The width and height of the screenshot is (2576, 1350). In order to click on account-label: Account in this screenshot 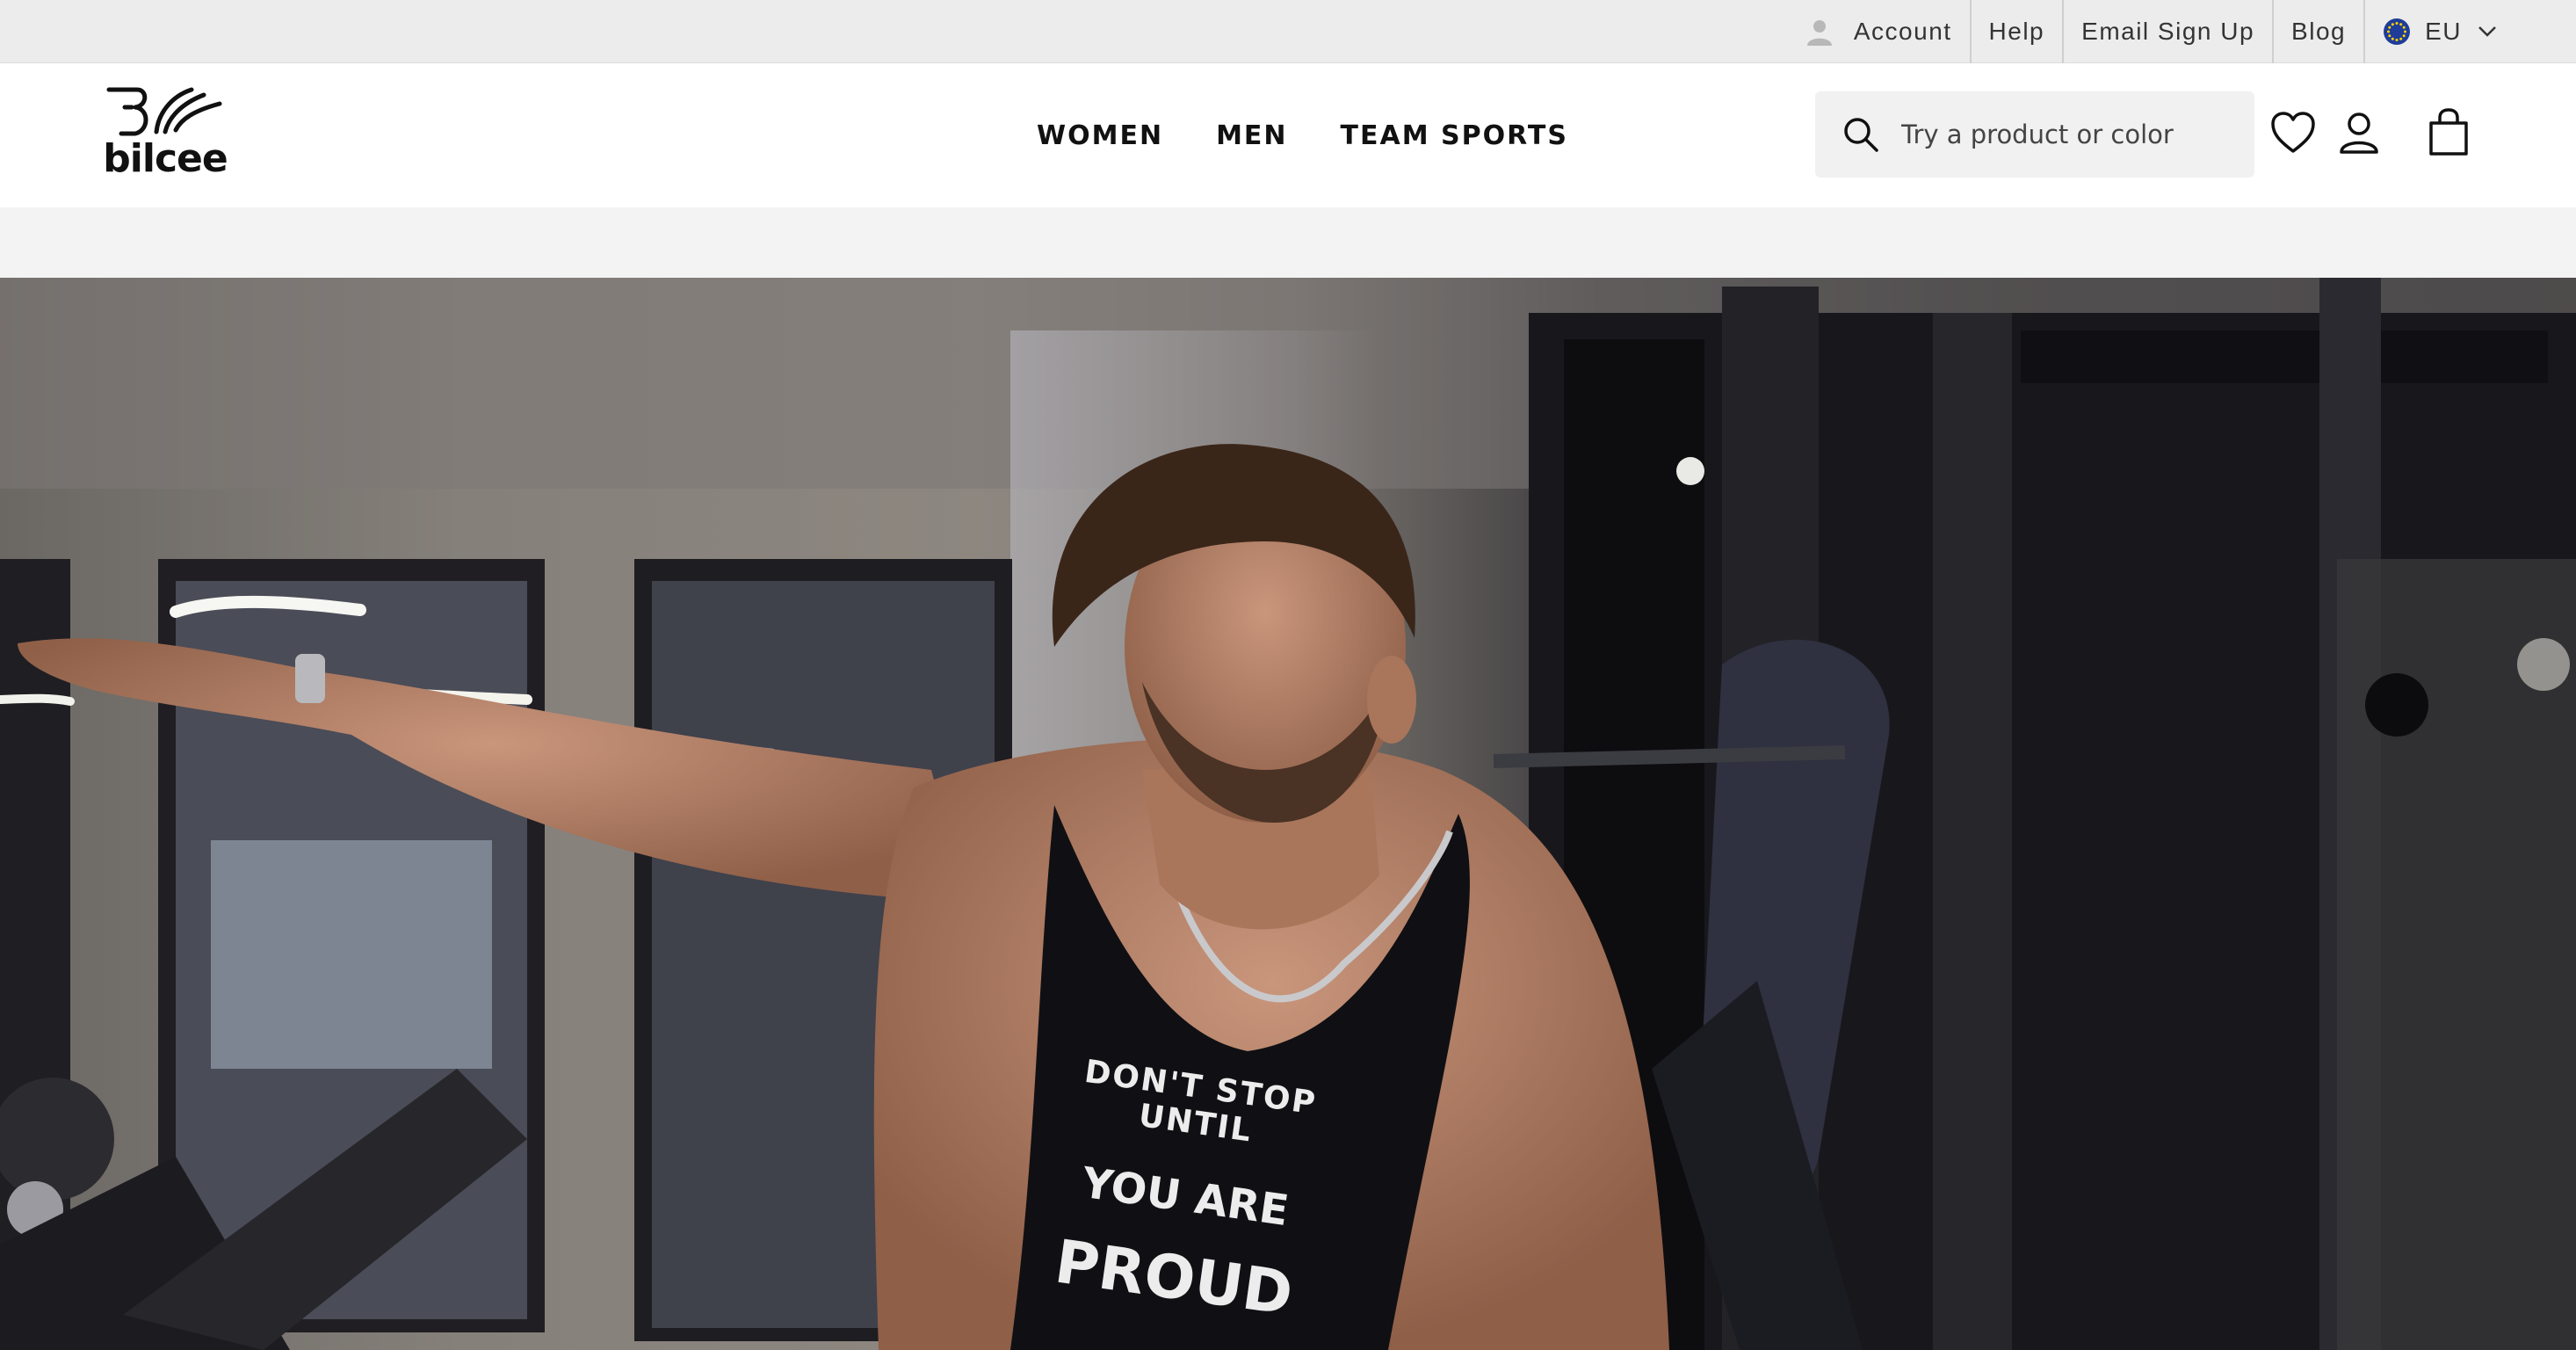, I will do `click(1902, 31)`.